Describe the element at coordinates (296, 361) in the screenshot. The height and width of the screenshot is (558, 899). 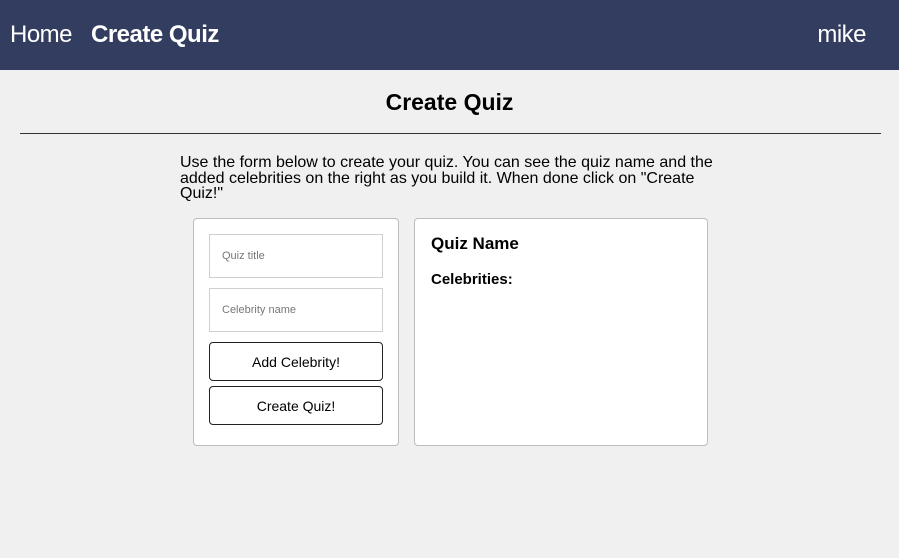
I see `add-celebrity-button: Add Celebrity!` at that location.